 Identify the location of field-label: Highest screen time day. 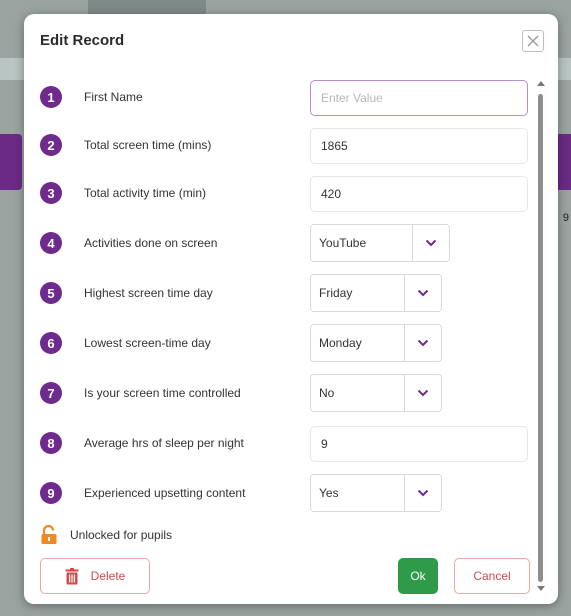
(148, 293).